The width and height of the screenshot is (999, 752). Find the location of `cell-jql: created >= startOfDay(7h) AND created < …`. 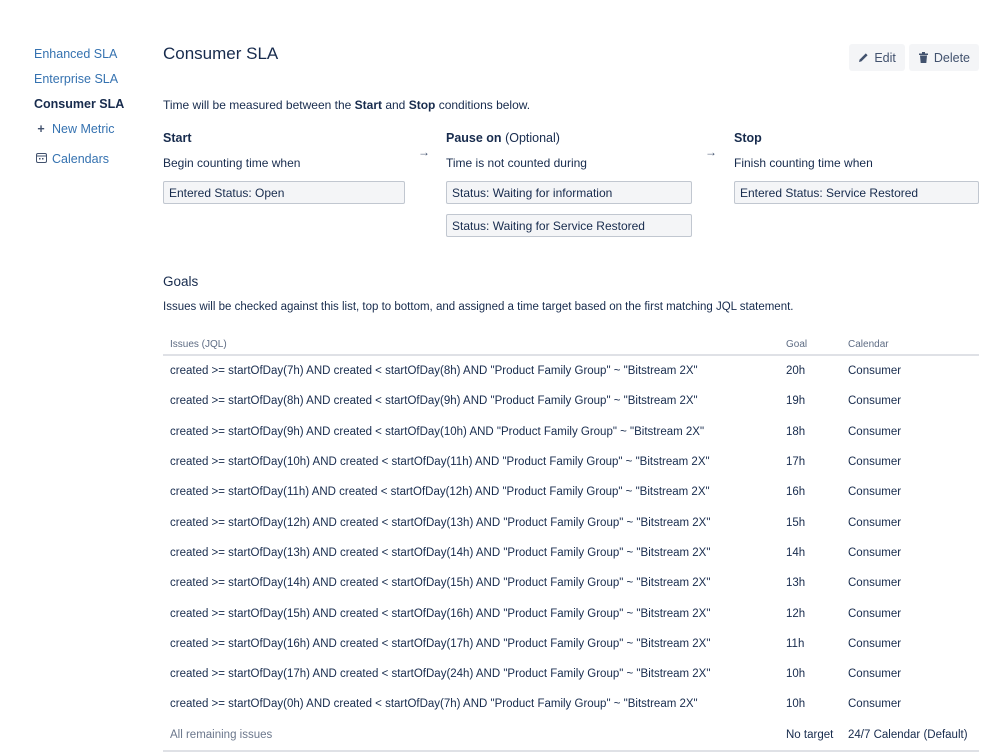

cell-jql: created >= startOfDay(7h) AND created < … is located at coordinates (434, 371).